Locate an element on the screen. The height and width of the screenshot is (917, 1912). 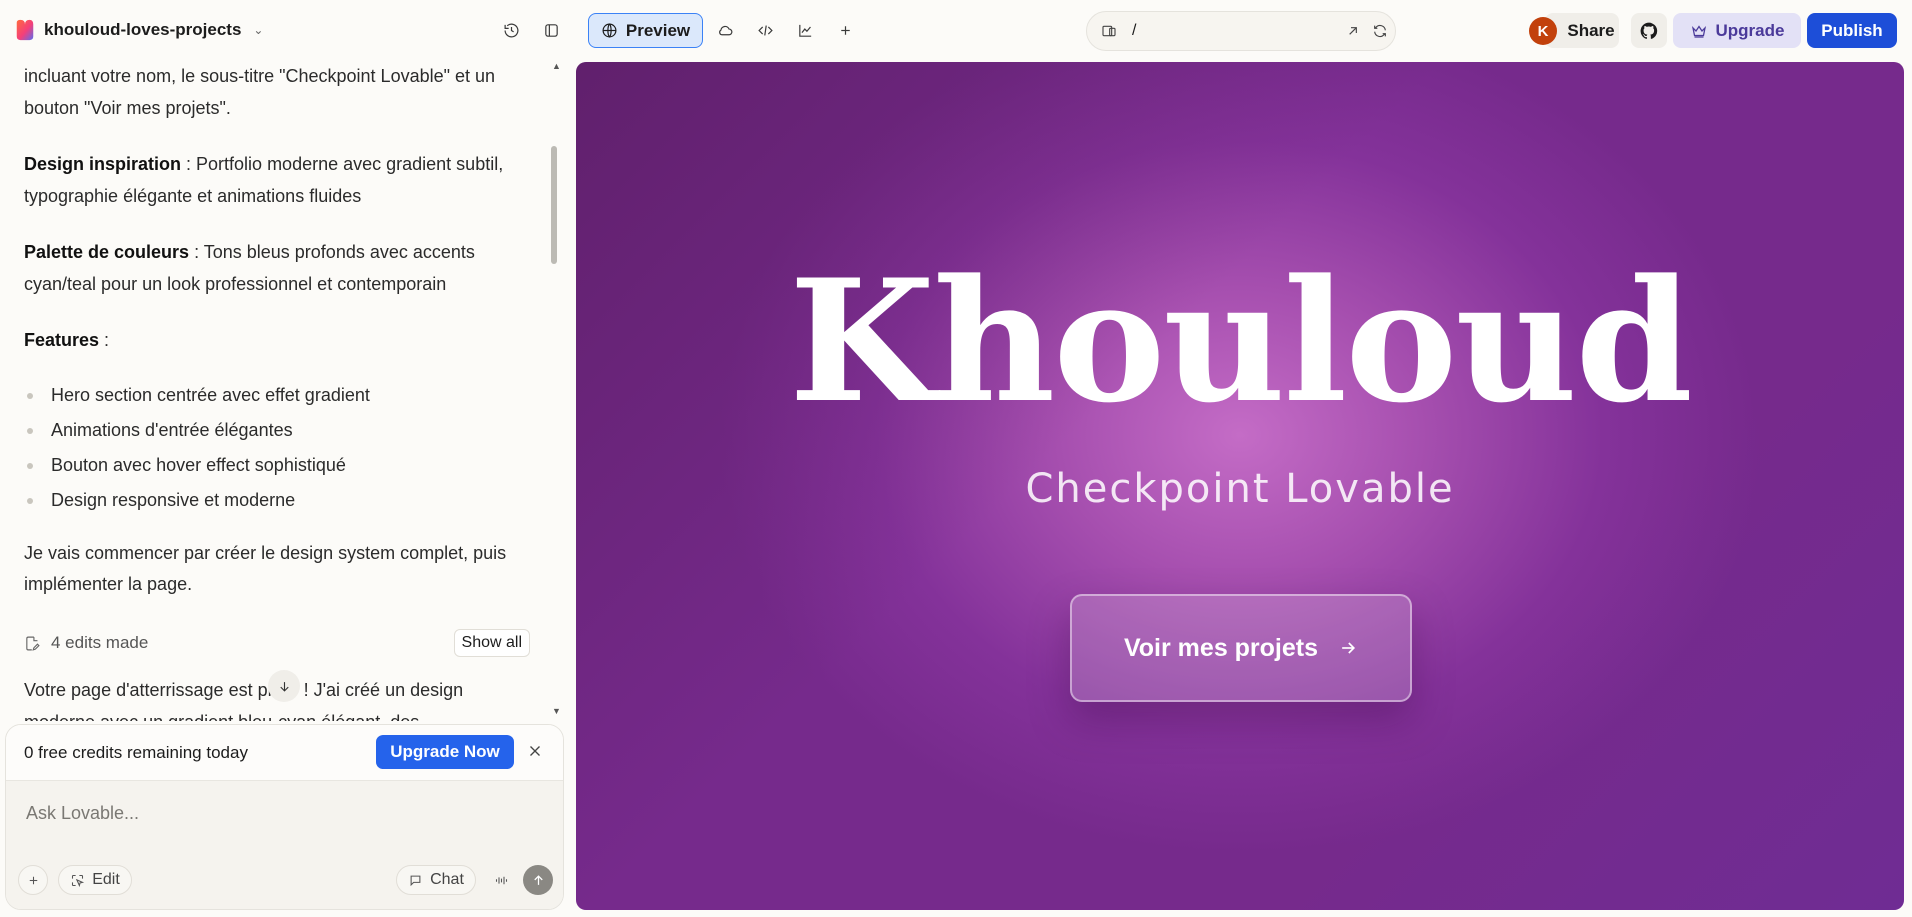
attach-button is located at coordinates (33, 880).